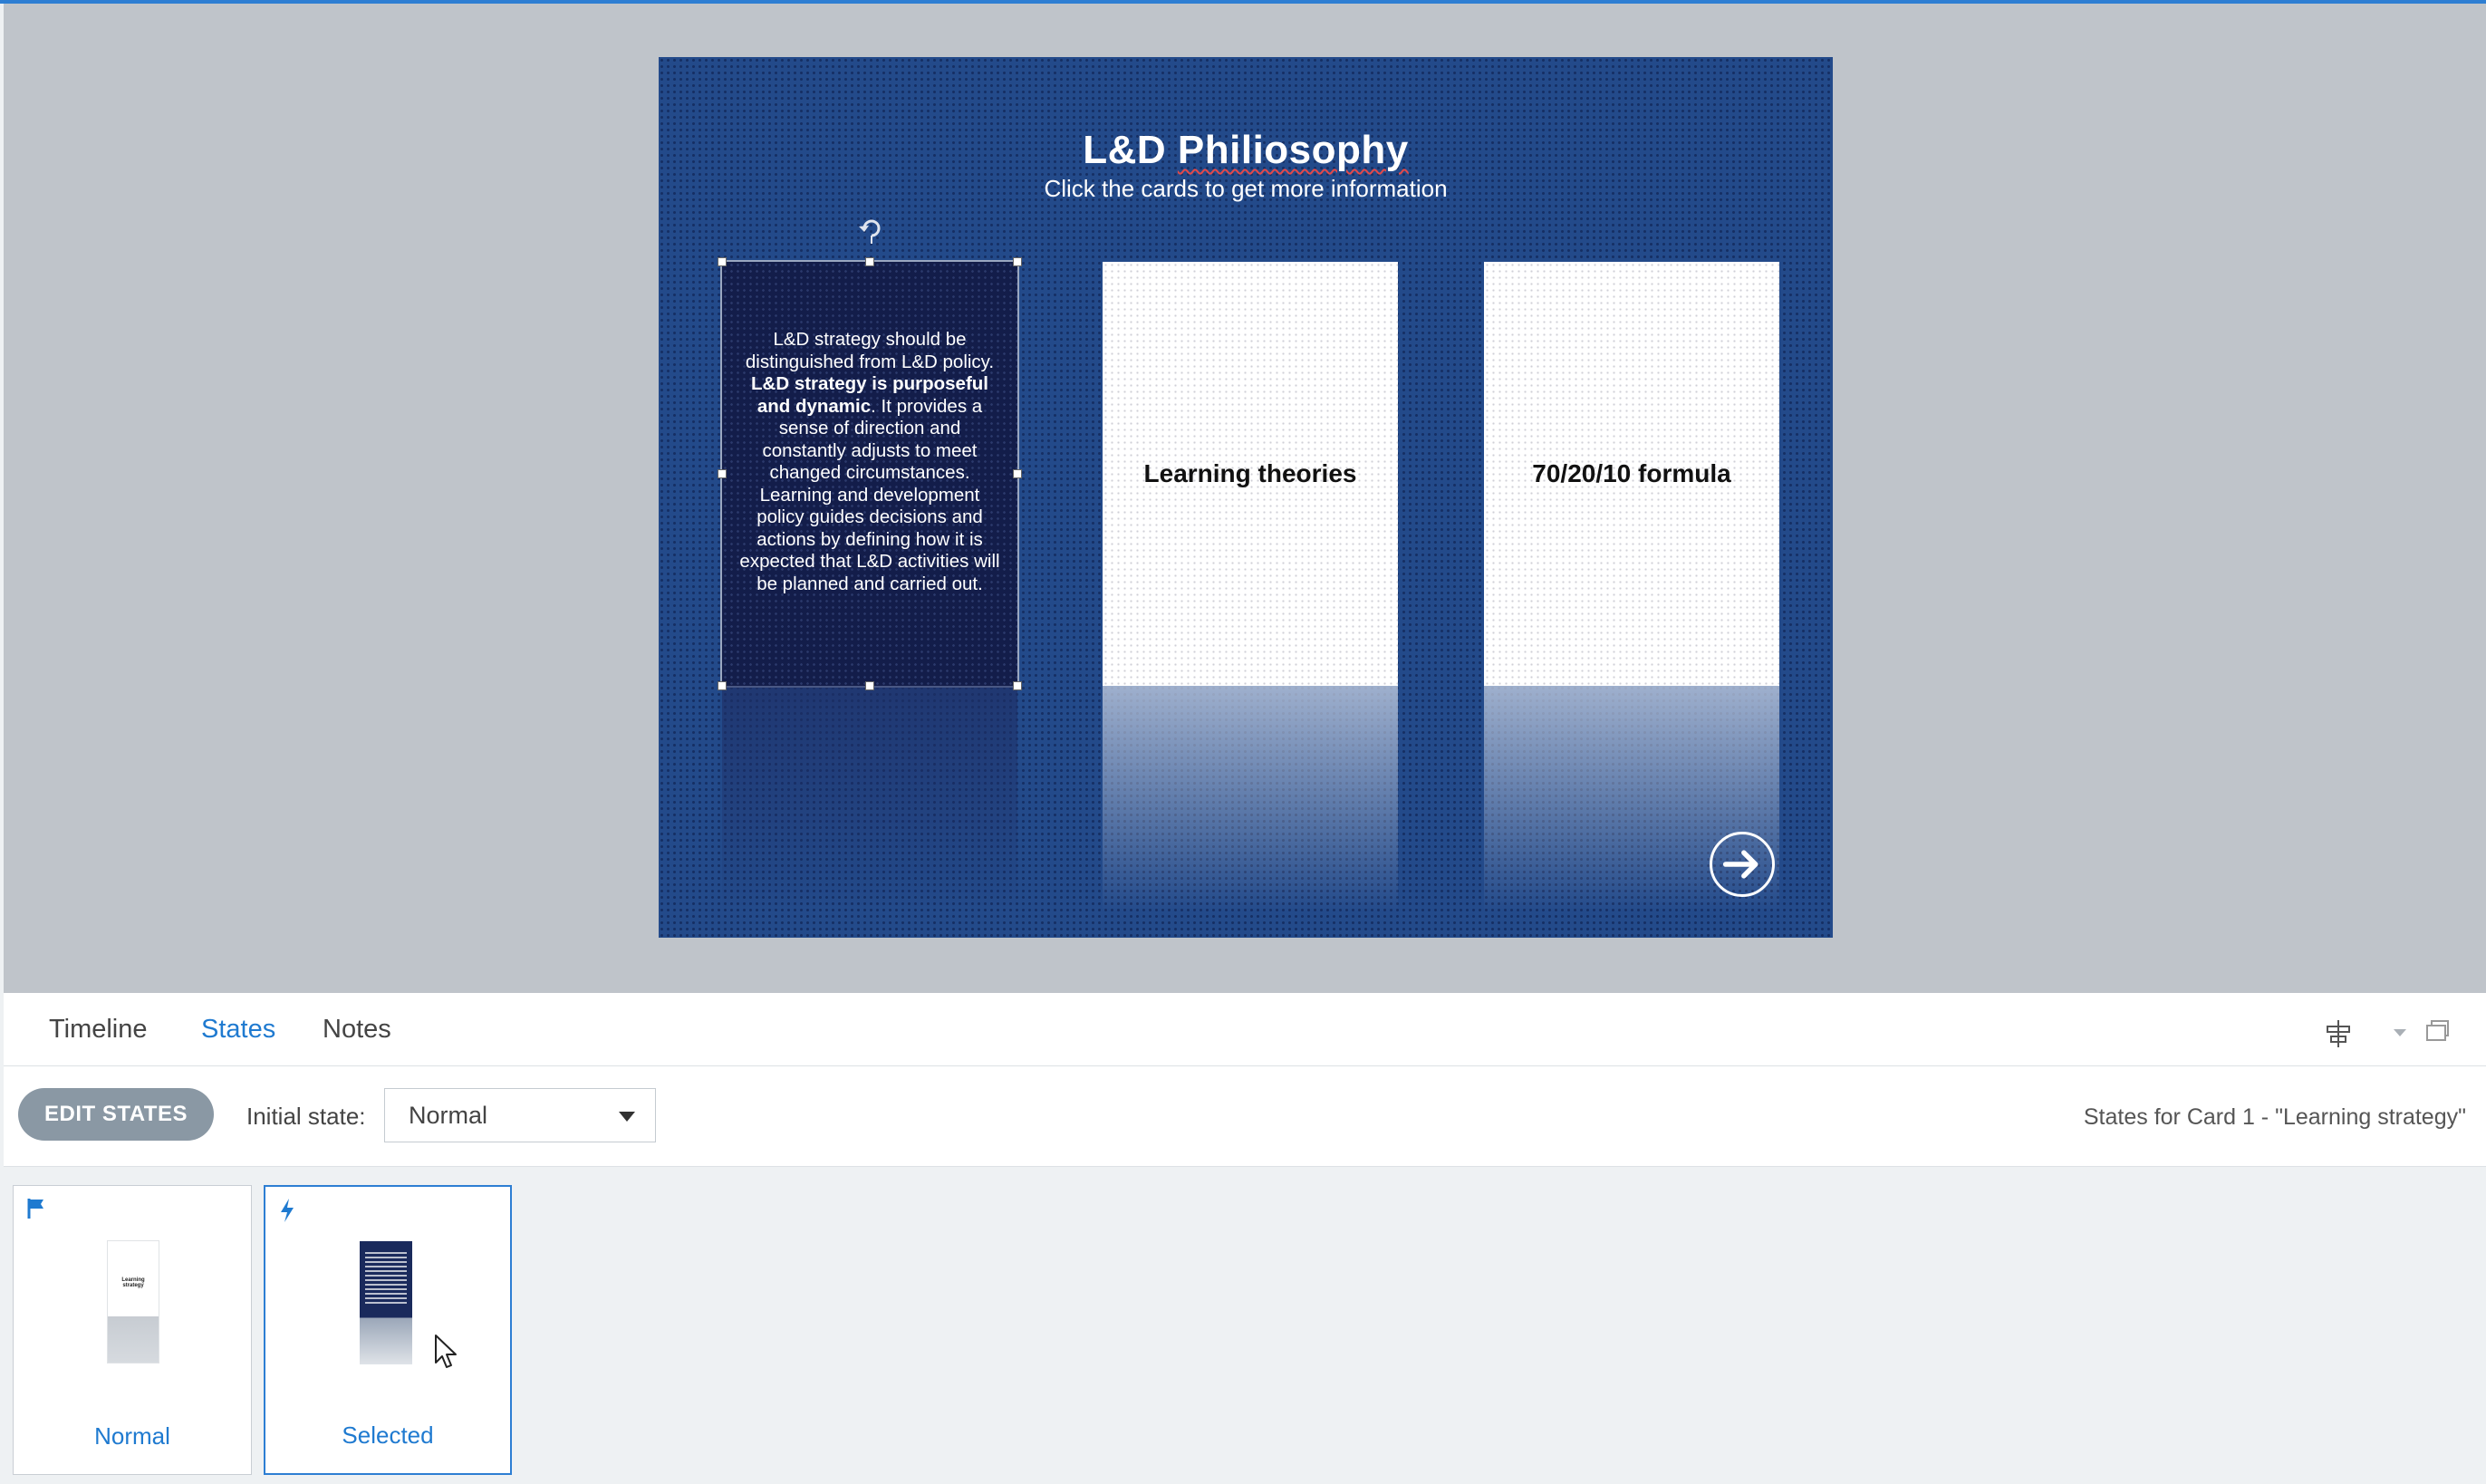 Image resolution: width=2486 pixels, height=1484 pixels. I want to click on chevron-down-icon, so click(2400, 1032).